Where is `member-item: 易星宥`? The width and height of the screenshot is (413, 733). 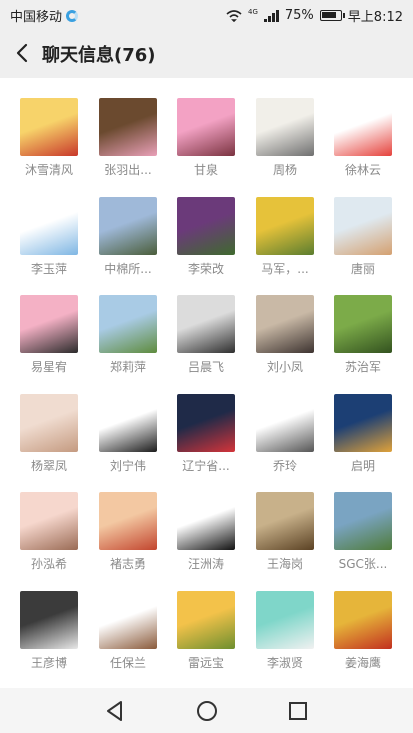 member-item: 易星宥 is located at coordinates (49, 344).